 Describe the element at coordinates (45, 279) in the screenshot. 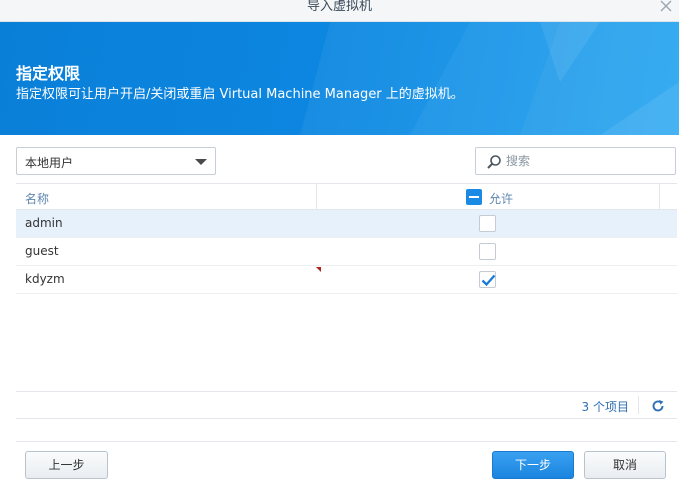

I see `user-name: kdyzm` at that location.